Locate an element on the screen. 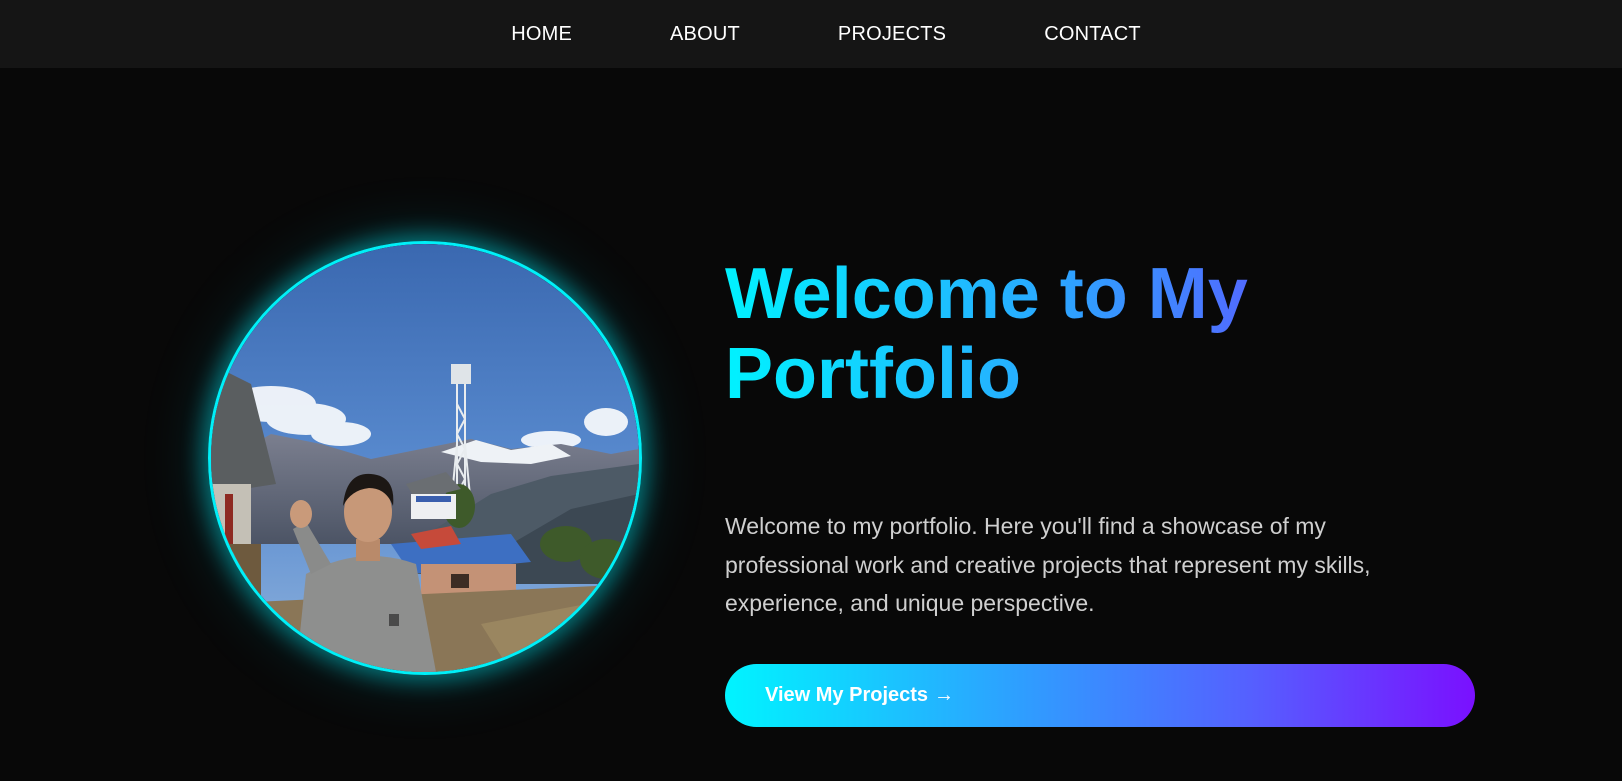 The height and width of the screenshot is (781, 1622). nav-home-link: HOME is located at coordinates (541, 34).